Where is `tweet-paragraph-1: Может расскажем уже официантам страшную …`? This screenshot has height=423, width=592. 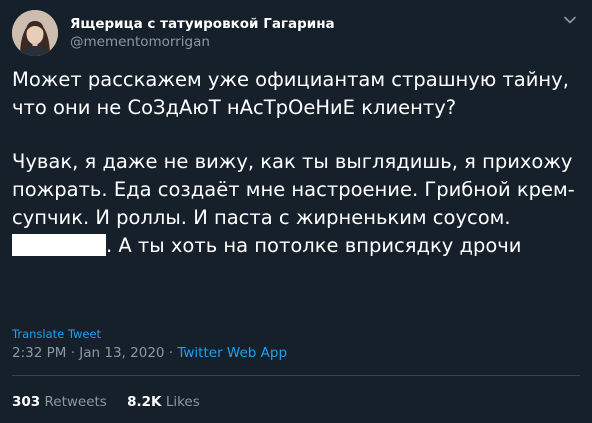 tweet-paragraph-1: Может расскажем уже официантам страшную … is located at coordinates (290, 93).